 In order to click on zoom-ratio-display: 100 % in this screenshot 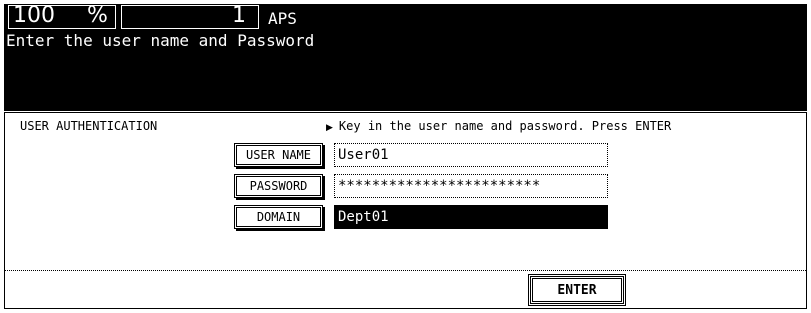, I will do `click(62, 16)`.